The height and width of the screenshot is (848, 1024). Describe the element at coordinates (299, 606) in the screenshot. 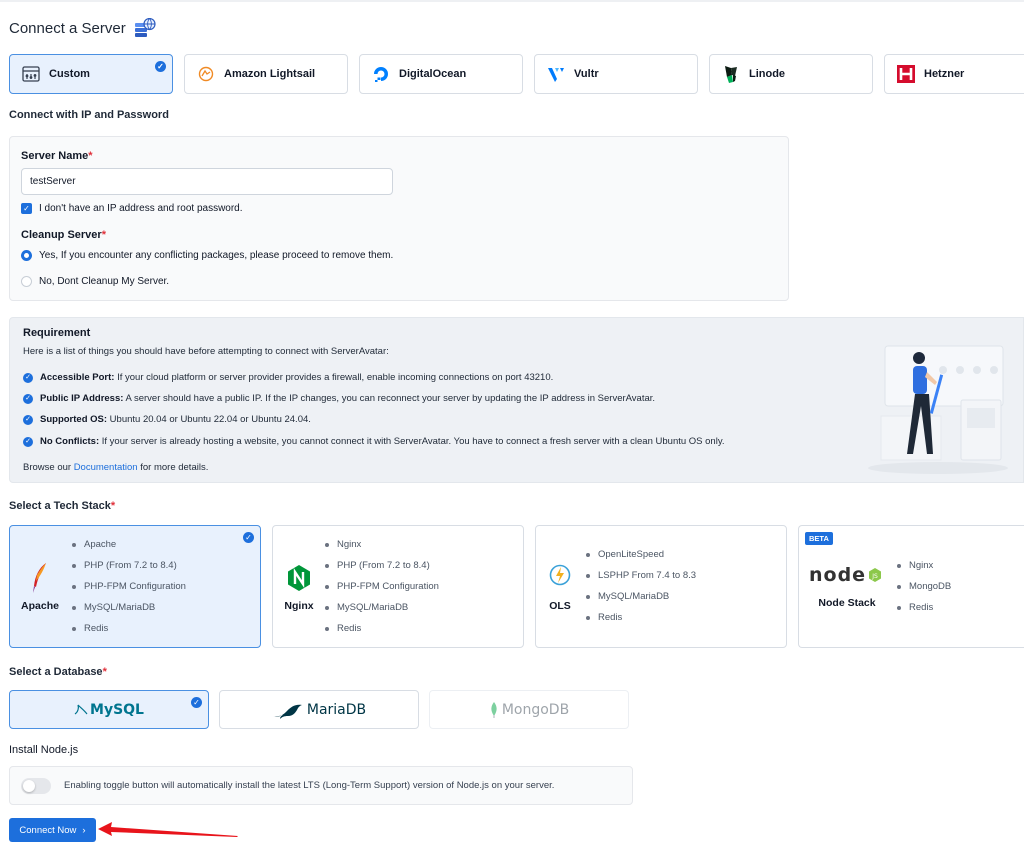

I see `stack-name: Nginx` at that location.